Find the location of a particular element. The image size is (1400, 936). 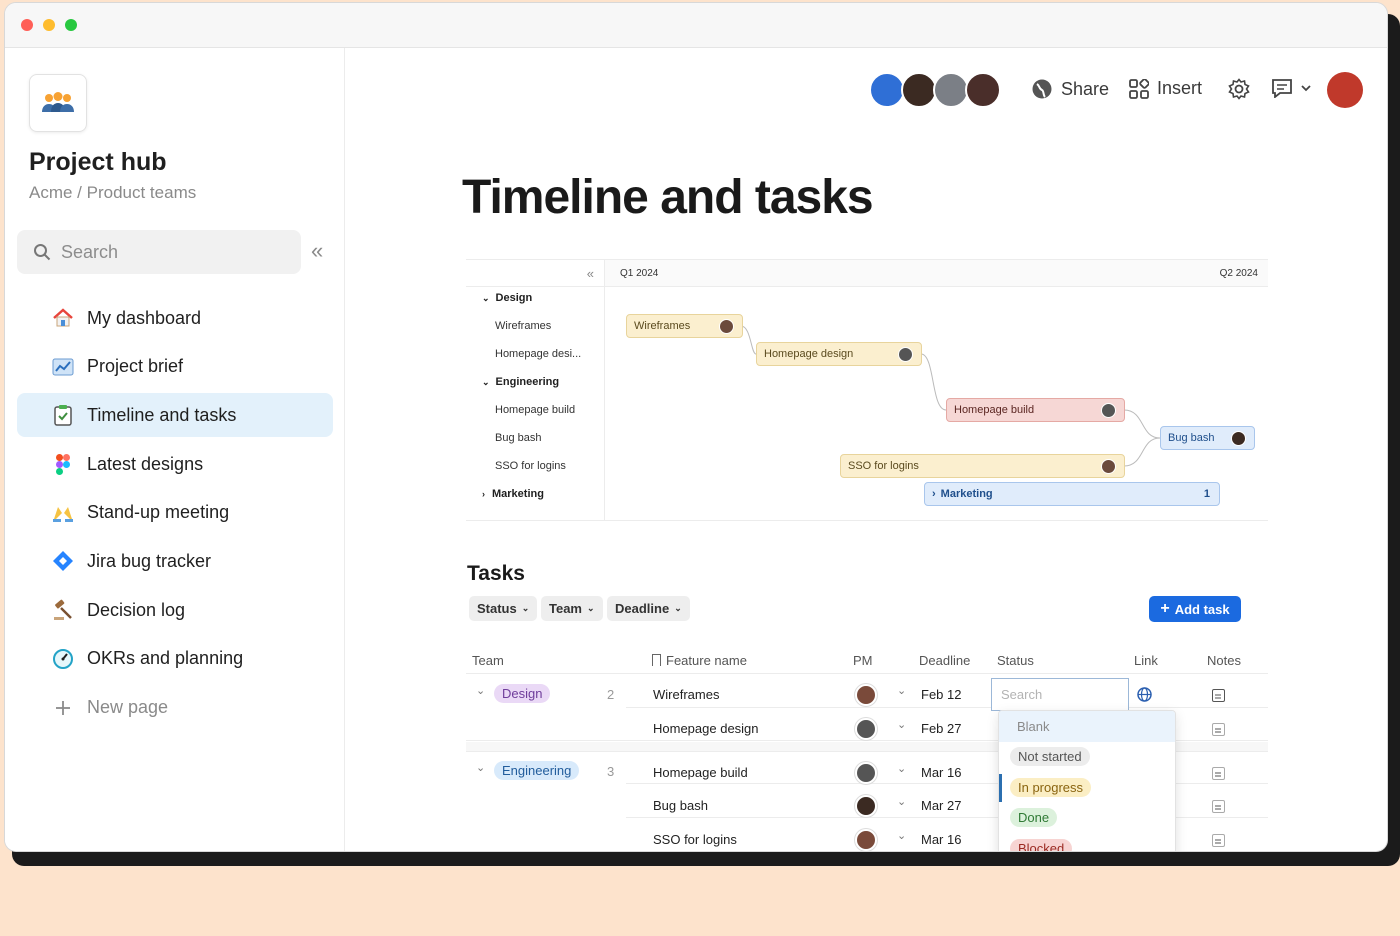

grid-icon is located at coordinates (1139, 88).